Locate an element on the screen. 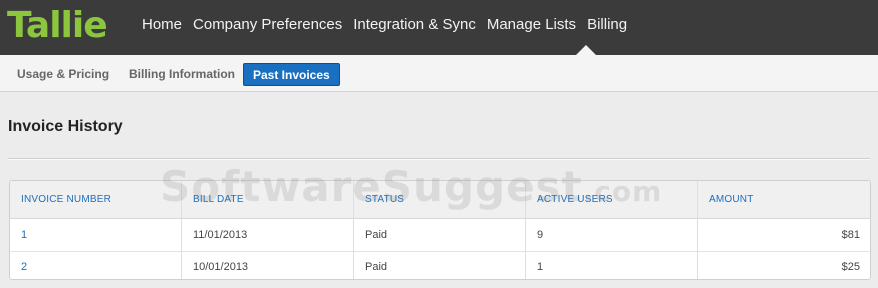  column-header-status: STATUS is located at coordinates (440, 199).